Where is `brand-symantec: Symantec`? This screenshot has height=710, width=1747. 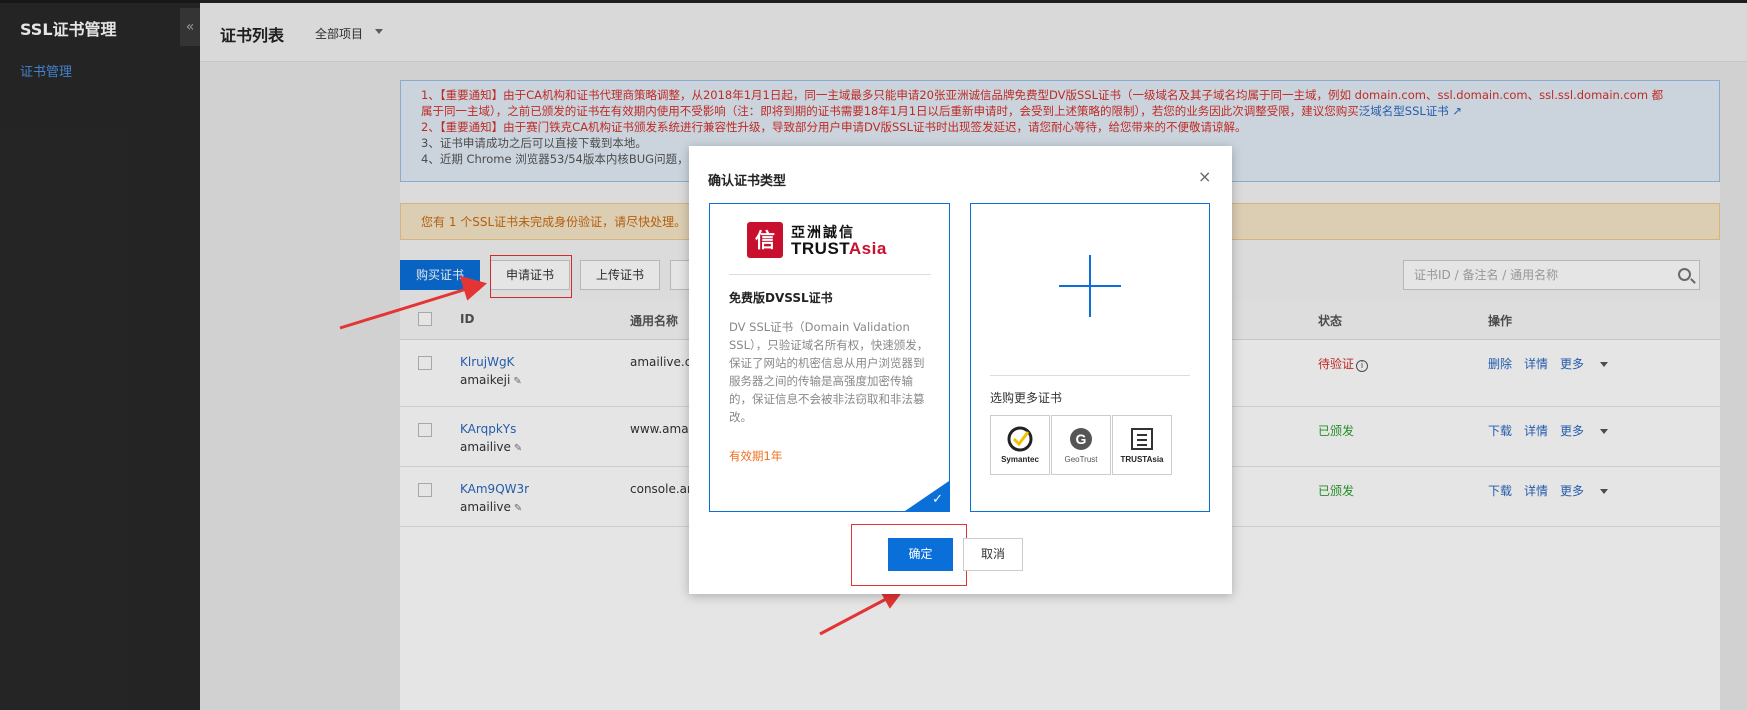
brand-symantec: Symantec is located at coordinates (1020, 445).